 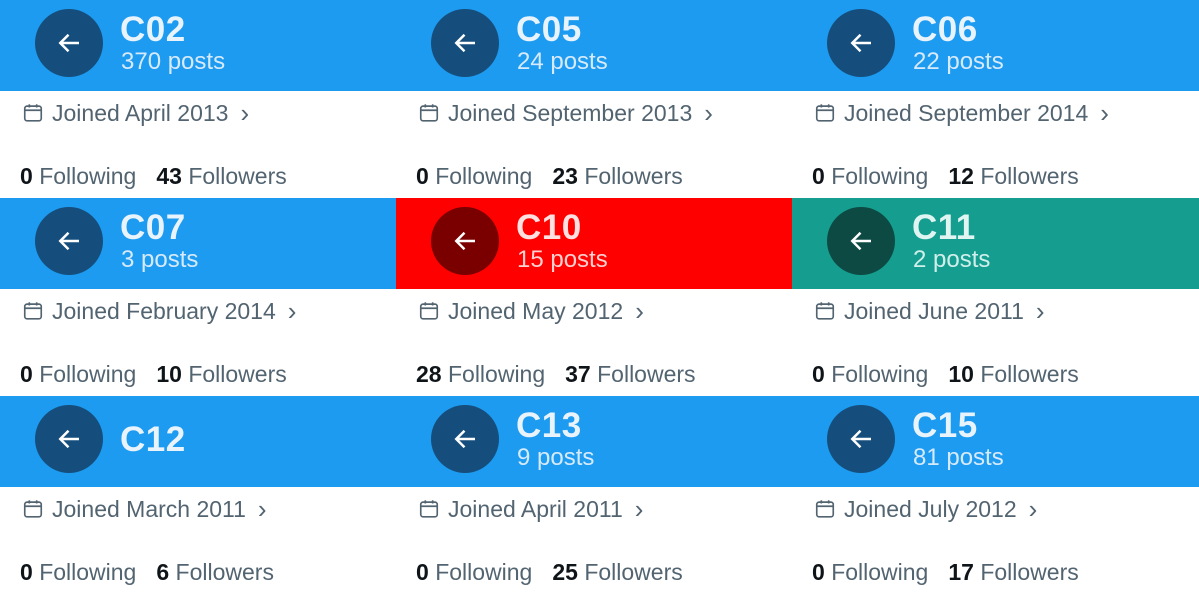 I want to click on follow-stats: 0 Following 10 Followers, so click(x=945, y=374).